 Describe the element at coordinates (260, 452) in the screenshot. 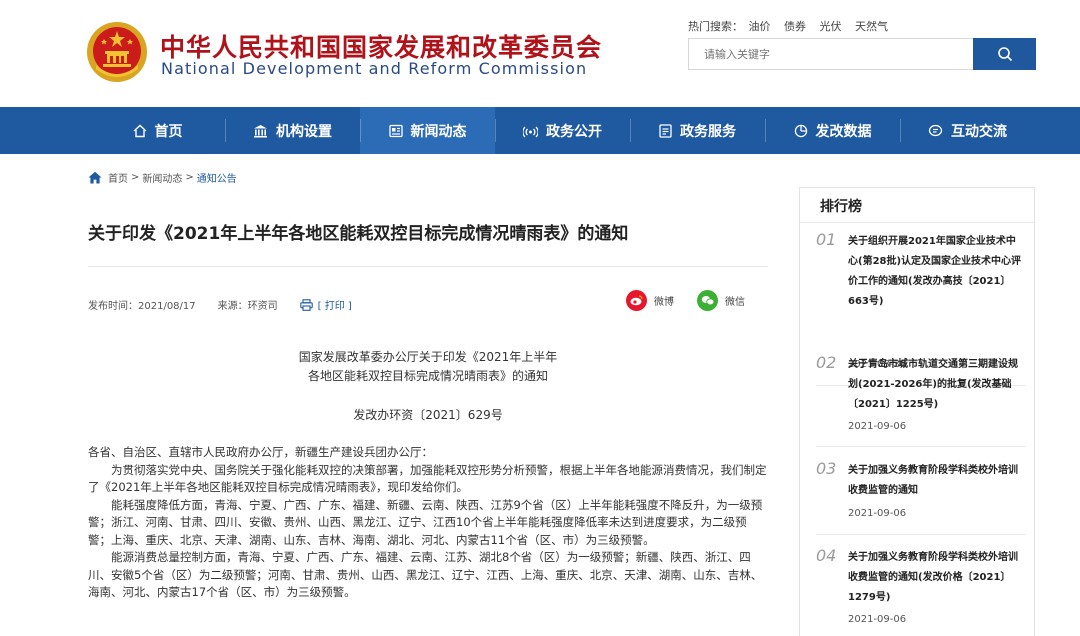

I see `body-paragraph: 各省、自治区、直辖市人民政府办公厅，新疆生产建设兵团办公厅：` at that location.